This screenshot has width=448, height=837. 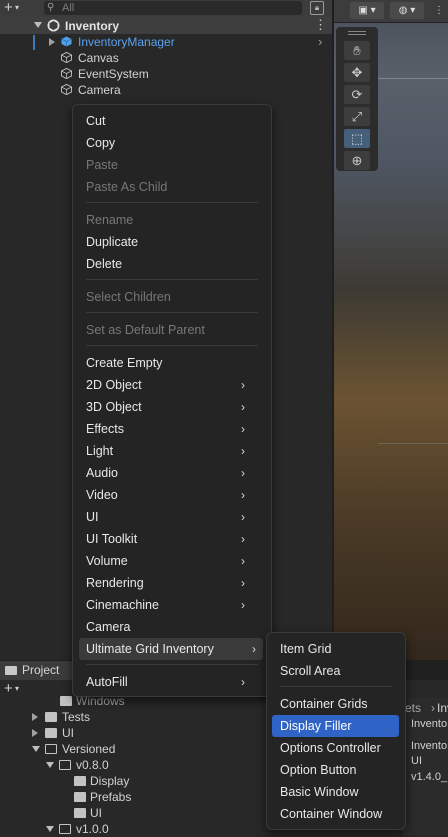 What do you see at coordinates (184, 42) in the screenshot?
I see `hierarchy-item-inventorymanager: InventoryManager ›` at bounding box center [184, 42].